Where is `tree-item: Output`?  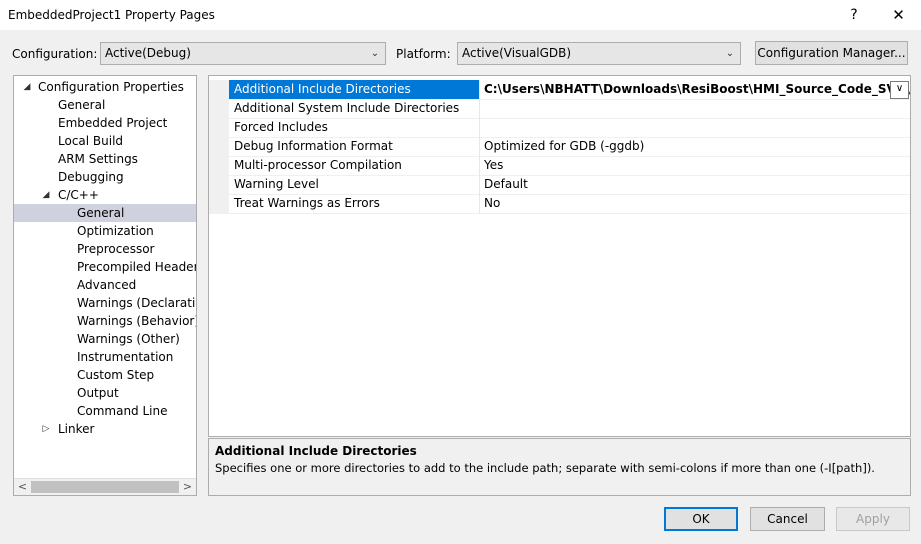 tree-item: Output is located at coordinates (105, 393).